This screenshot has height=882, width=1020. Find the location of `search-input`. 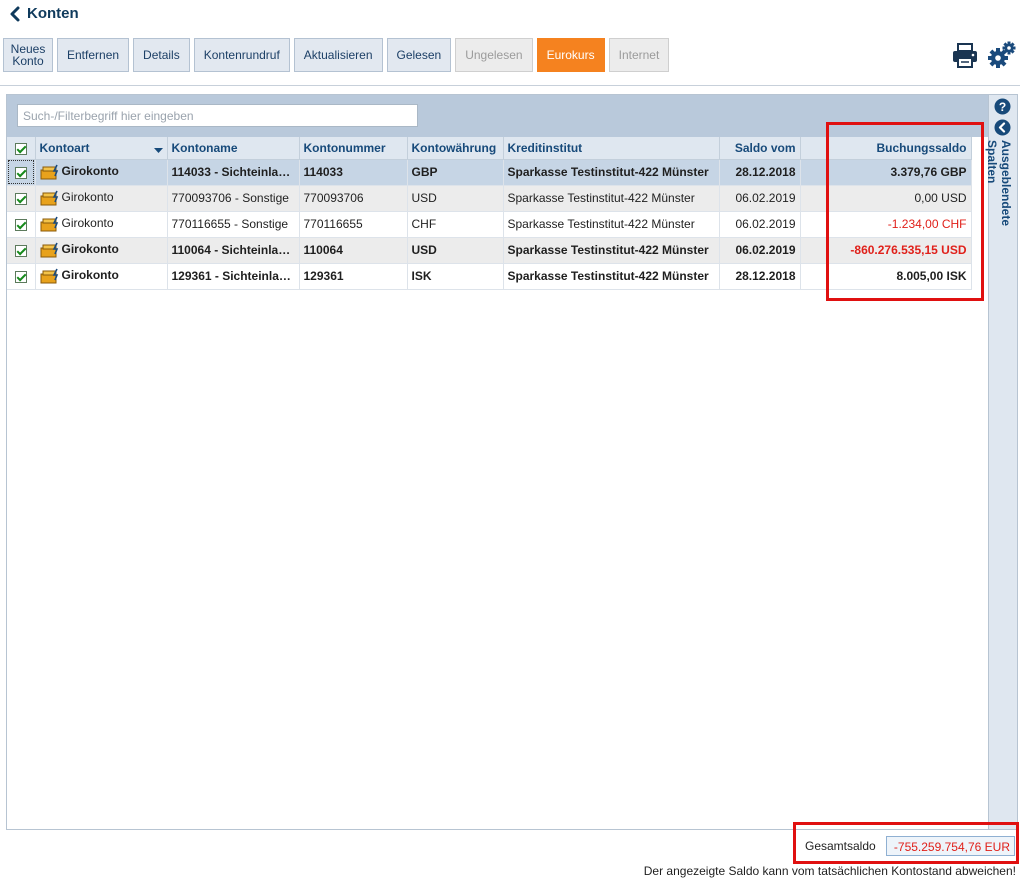

search-input is located at coordinates (217, 115).